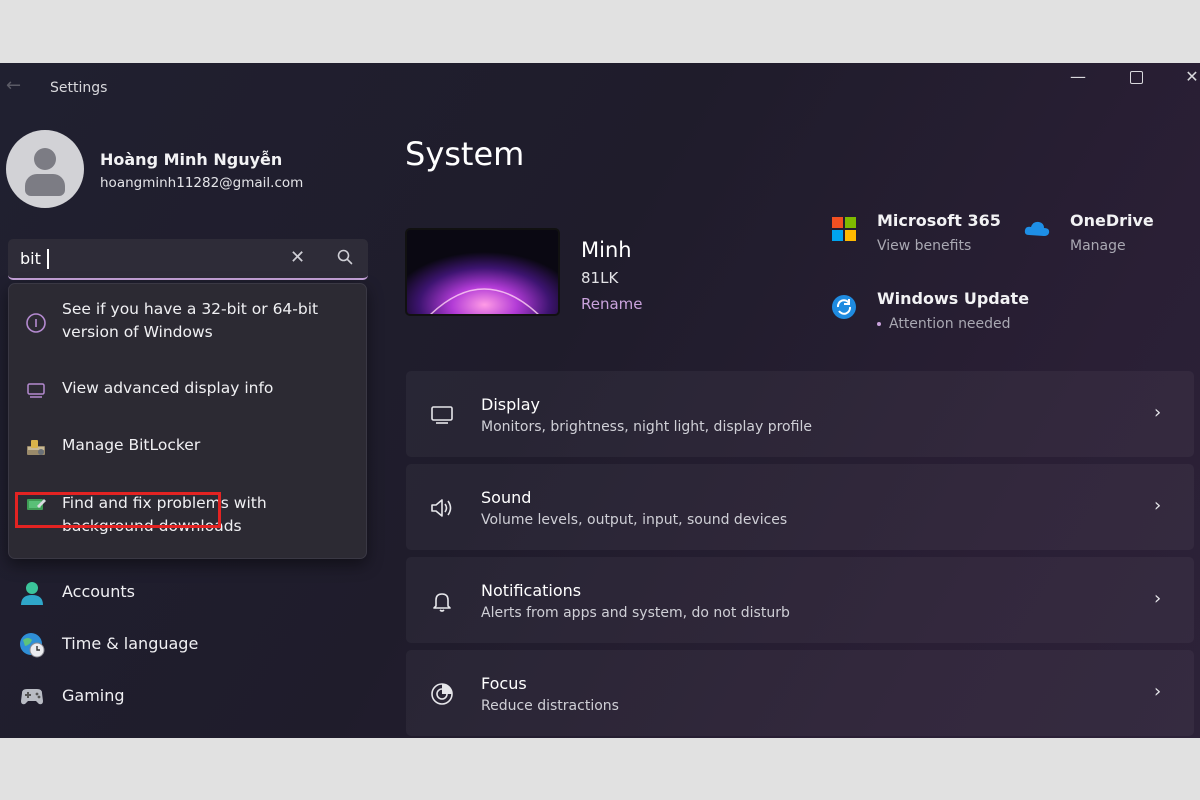  What do you see at coordinates (45, 159) in the screenshot?
I see `avatar-head-icon` at bounding box center [45, 159].